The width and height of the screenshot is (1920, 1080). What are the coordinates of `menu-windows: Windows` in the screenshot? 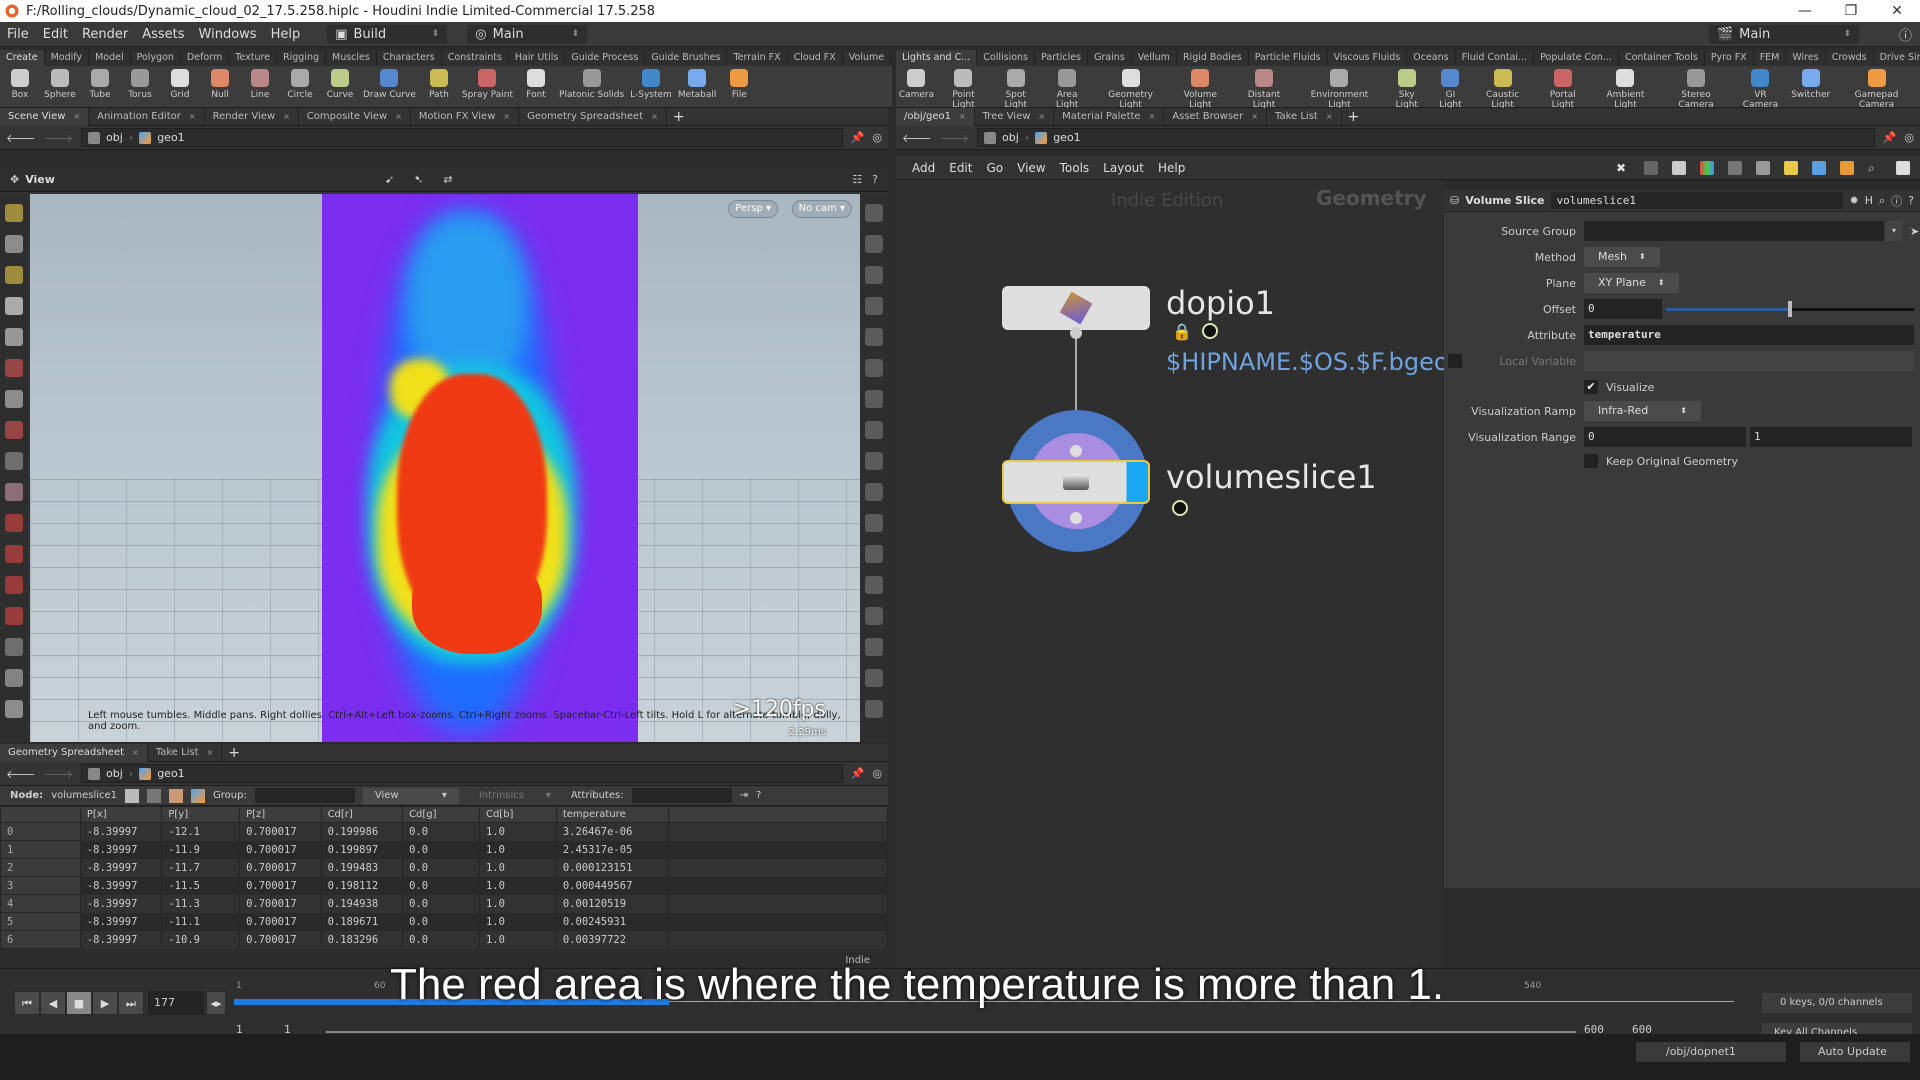 It's located at (228, 34).